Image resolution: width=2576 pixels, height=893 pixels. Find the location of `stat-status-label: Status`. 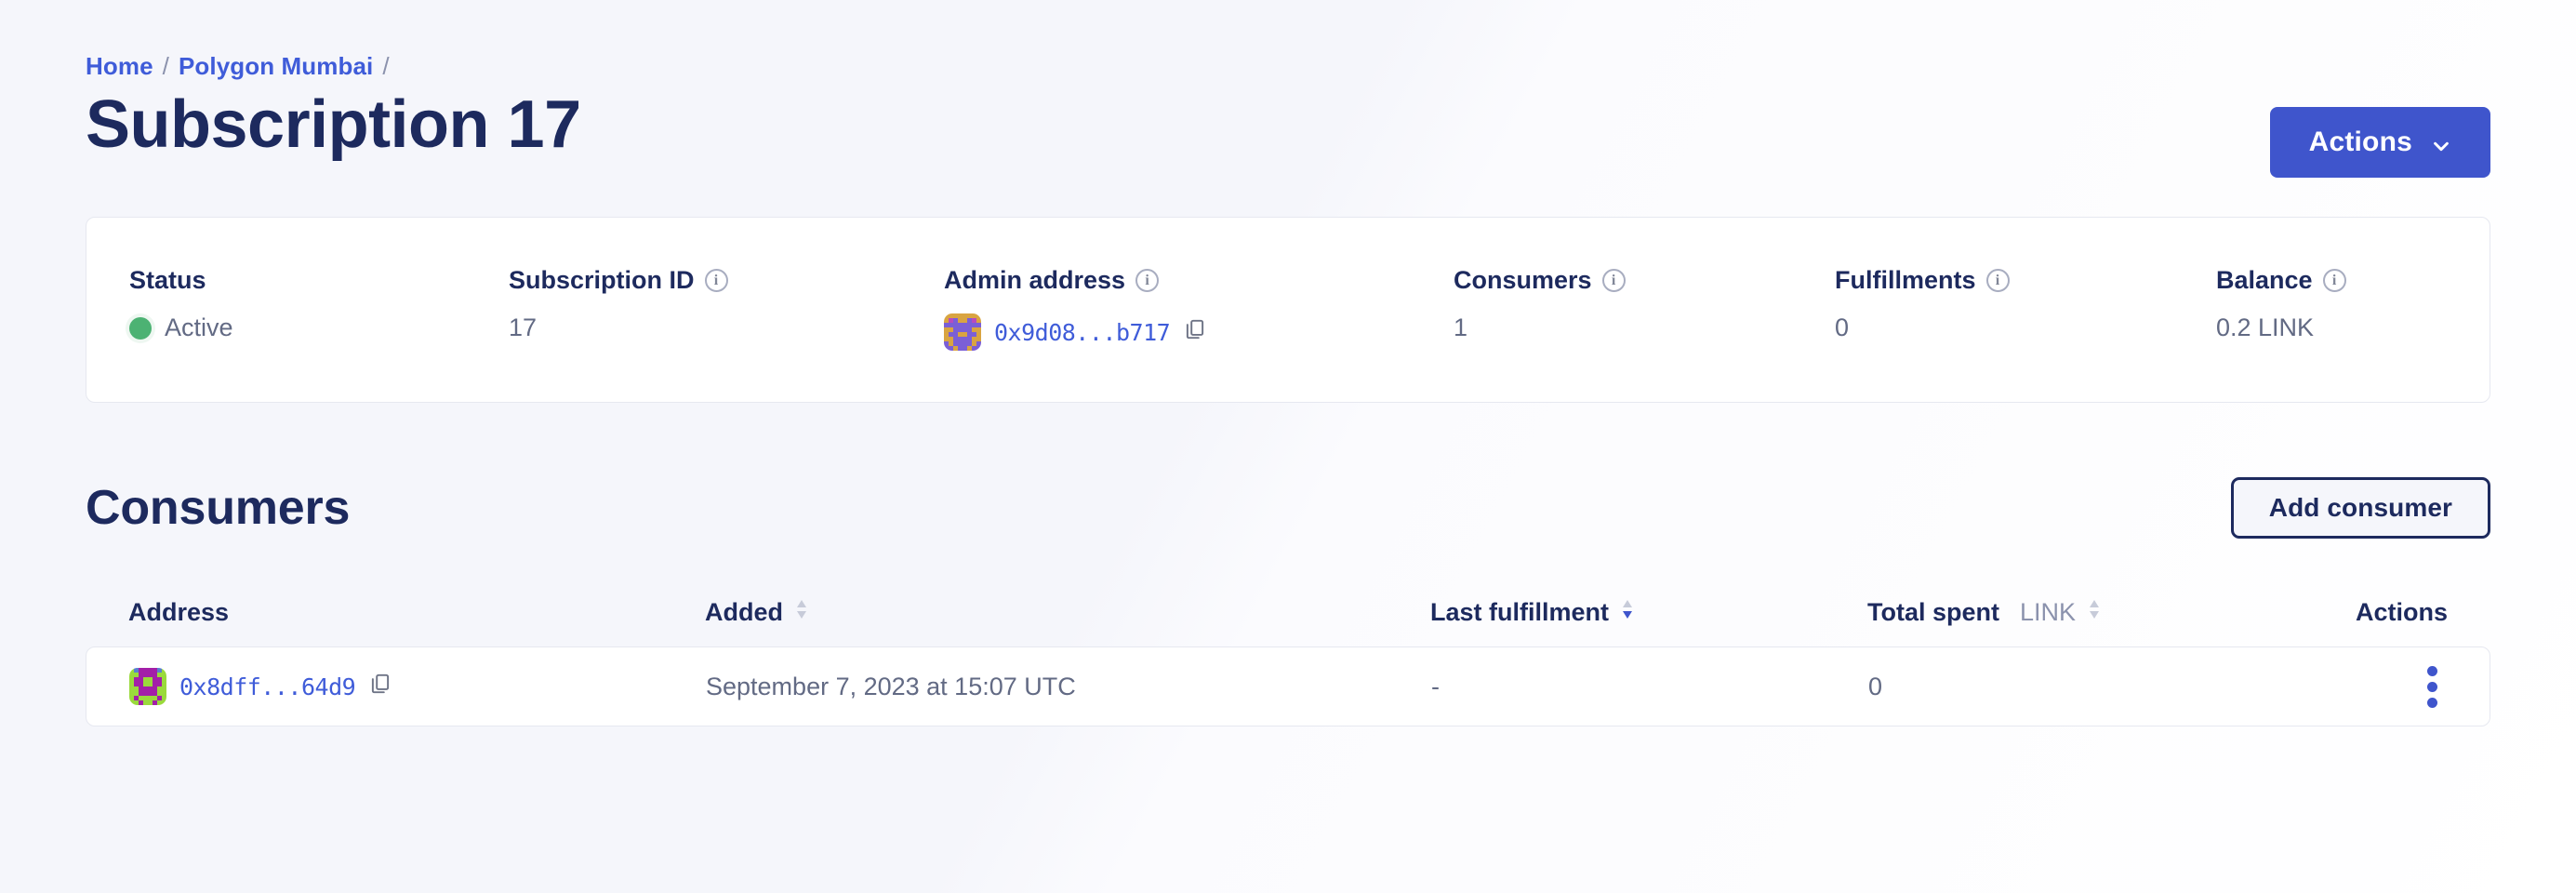

stat-status-label: Status is located at coordinates (167, 280).